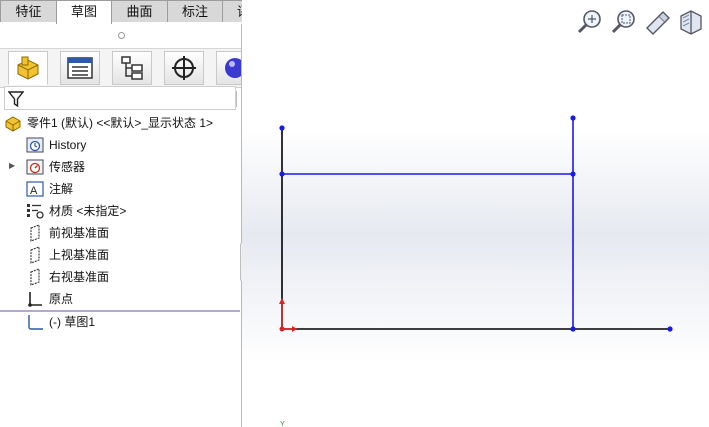 This screenshot has width=709, height=427. What do you see at coordinates (79, 277) in the screenshot?
I see `tree-item-label: 右视基准面` at bounding box center [79, 277].